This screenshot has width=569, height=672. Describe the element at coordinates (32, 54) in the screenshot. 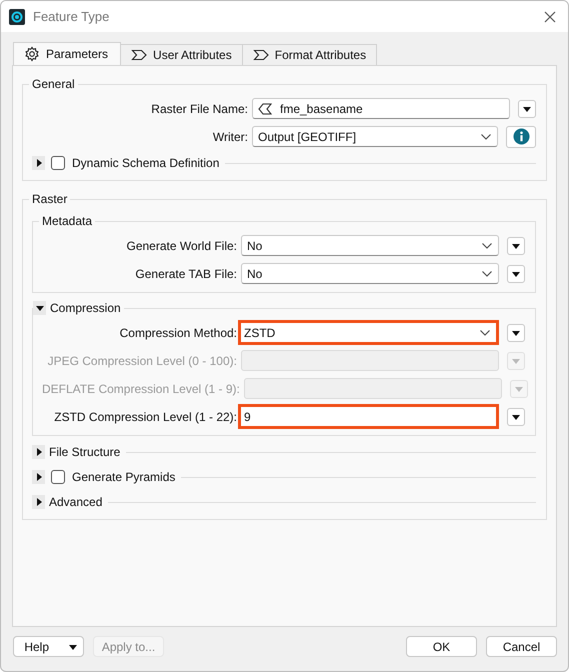

I see `gear-icon` at that location.